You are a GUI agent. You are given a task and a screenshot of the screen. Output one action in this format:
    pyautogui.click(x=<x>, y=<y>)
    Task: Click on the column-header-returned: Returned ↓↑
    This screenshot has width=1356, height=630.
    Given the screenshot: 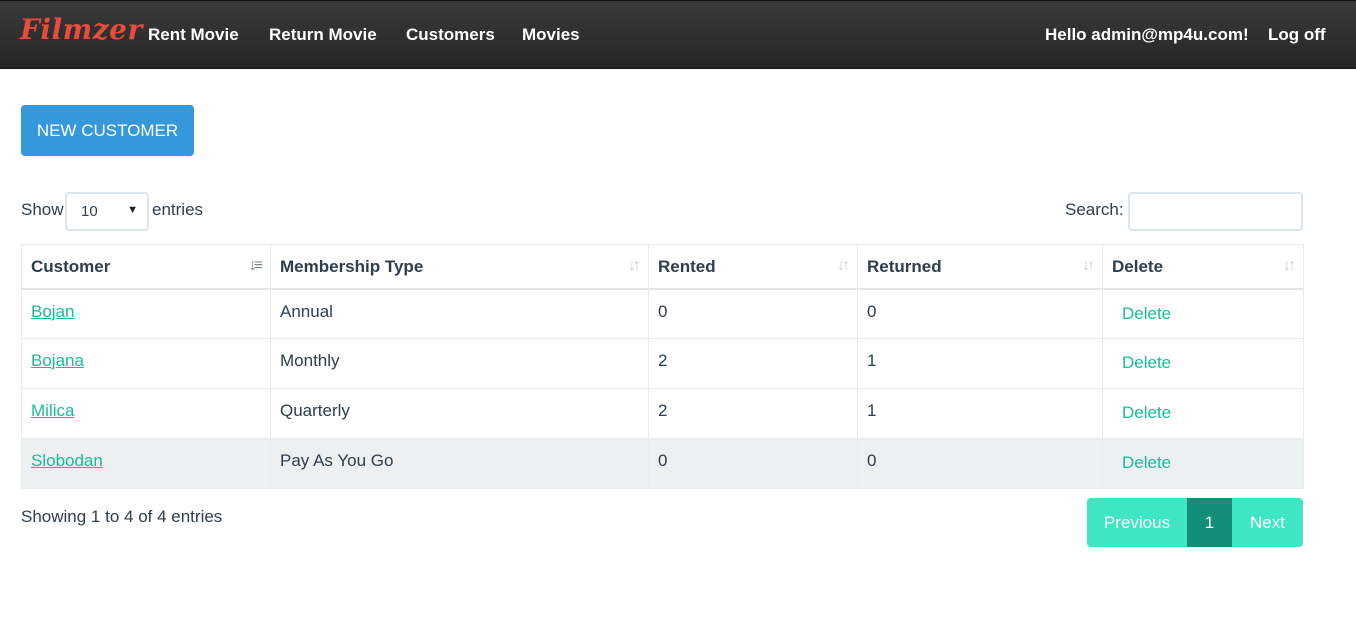 What is the action you would take?
    pyautogui.click(x=980, y=267)
    